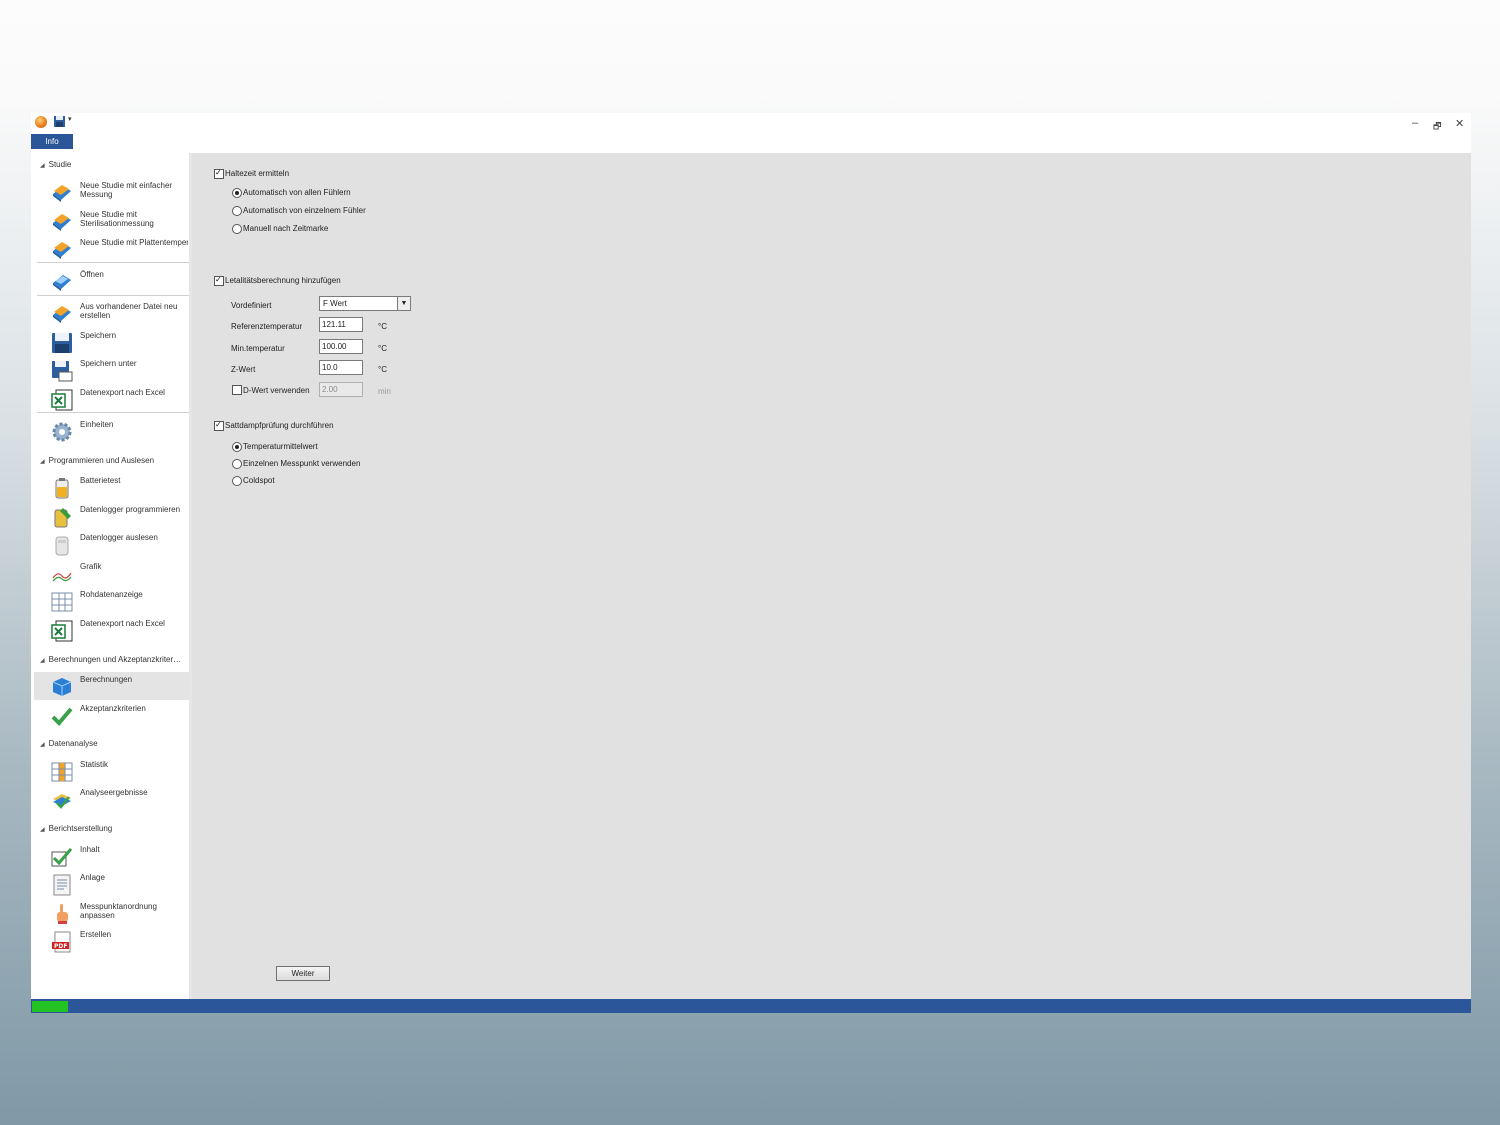 The width and height of the screenshot is (1500, 1125). I want to click on app-logo-icon, so click(41, 122).